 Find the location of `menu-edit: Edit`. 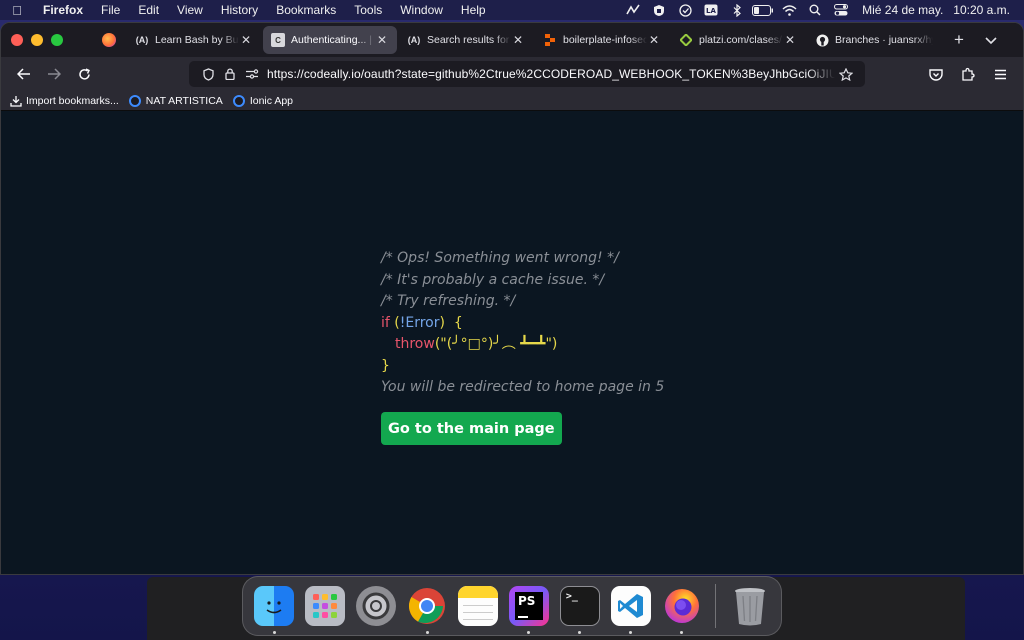

menu-edit: Edit is located at coordinates (148, 10).